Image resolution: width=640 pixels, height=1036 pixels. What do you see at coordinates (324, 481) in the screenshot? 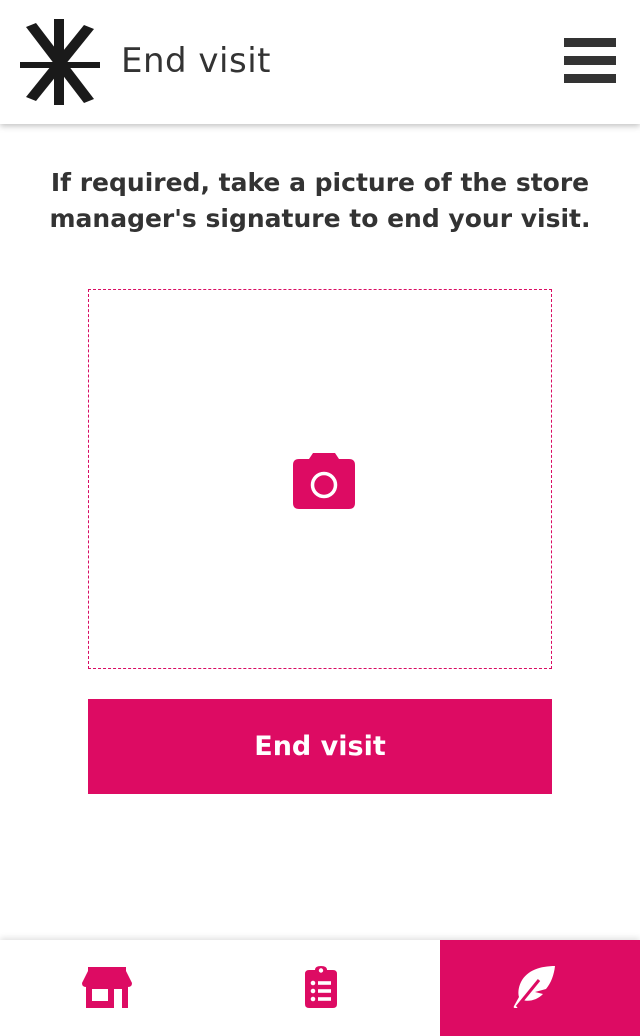
I see `camera-icon` at bounding box center [324, 481].